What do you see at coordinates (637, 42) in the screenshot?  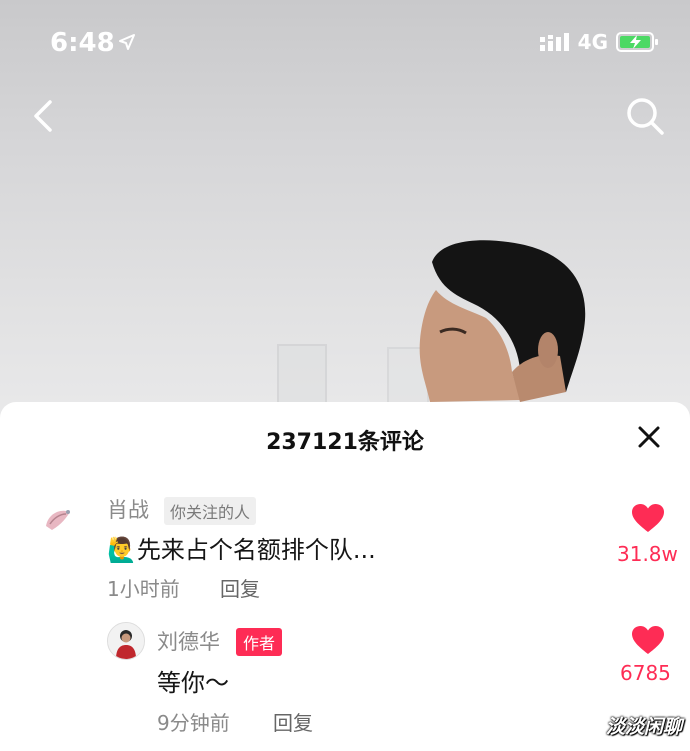 I see `battery-charging-icon` at bounding box center [637, 42].